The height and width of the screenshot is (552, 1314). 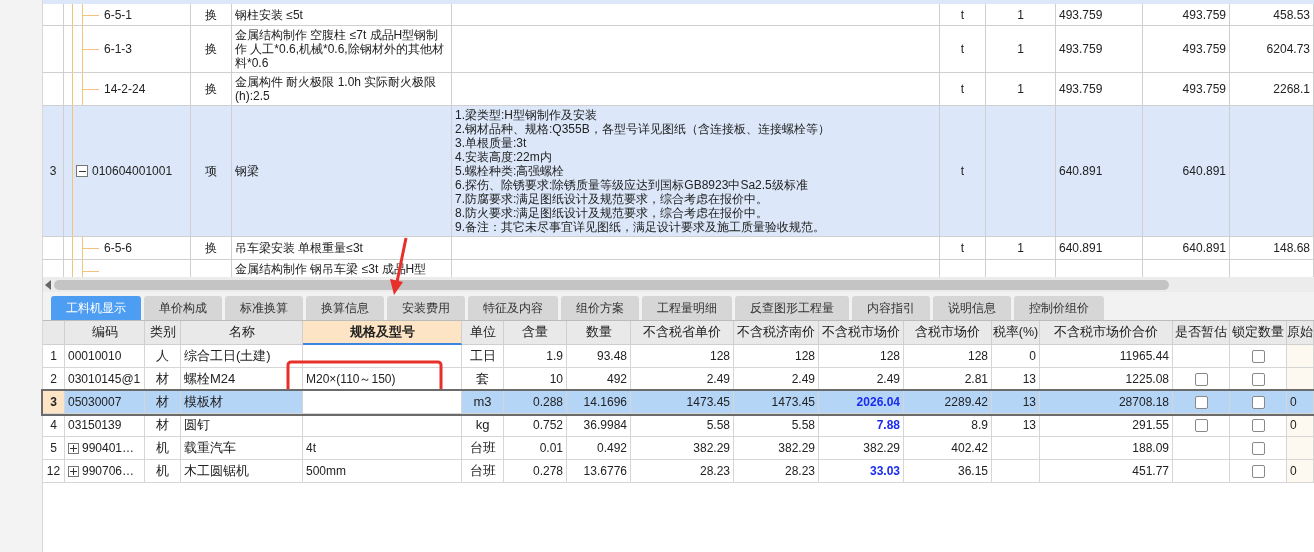 I want to click on tab: 反查图形工程量, so click(x=792, y=308).